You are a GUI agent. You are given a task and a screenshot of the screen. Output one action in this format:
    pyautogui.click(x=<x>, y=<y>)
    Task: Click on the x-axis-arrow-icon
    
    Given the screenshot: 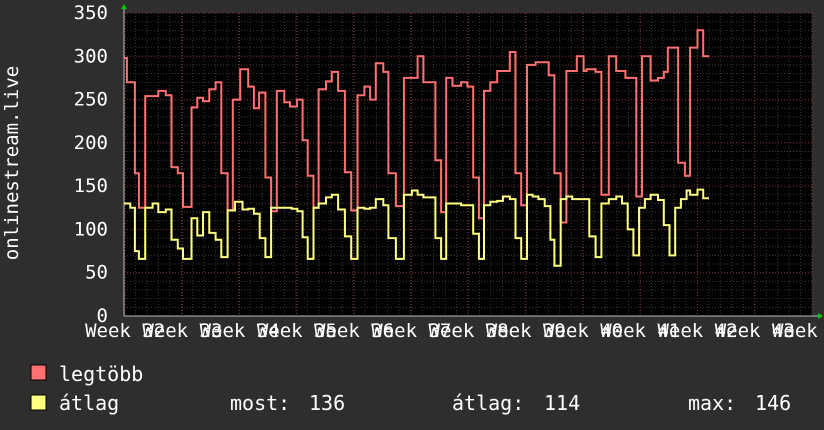 What is the action you would take?
    pyautogui.click(x=820, y=316)
    